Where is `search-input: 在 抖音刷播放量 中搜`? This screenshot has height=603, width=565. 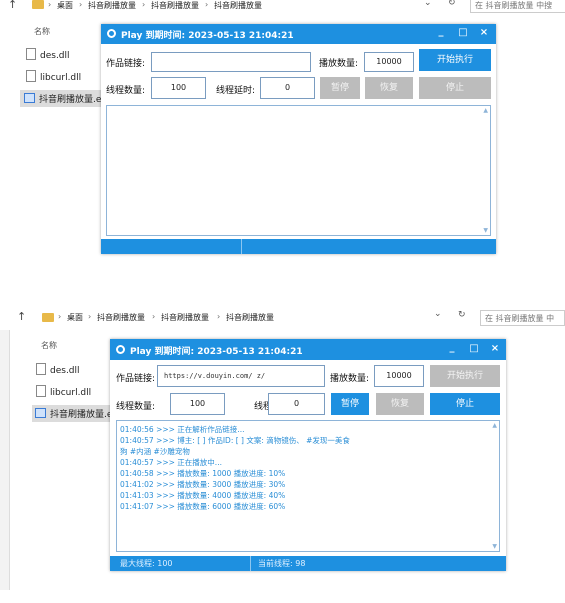
search-input: 在 抖音刷播放量 中搜 is located at coordinates (517, 6).